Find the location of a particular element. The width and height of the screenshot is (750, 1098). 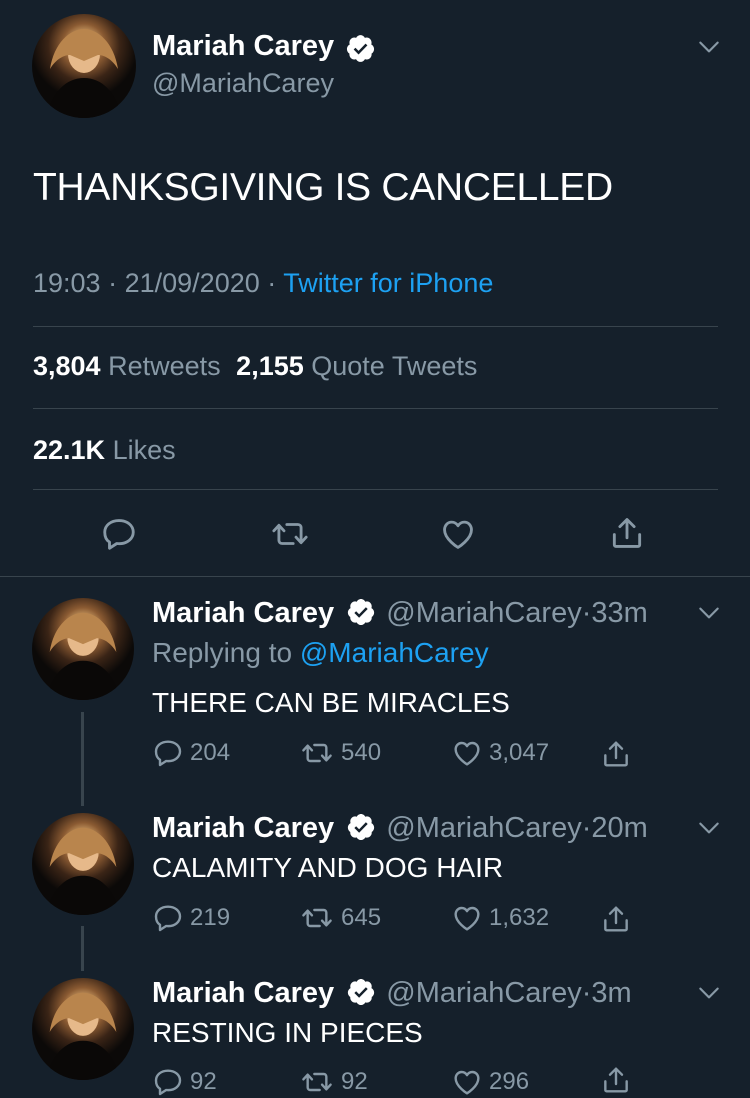

reply-text: CALAMITY AND DOG HAIR is located at coordinates (328, 867).